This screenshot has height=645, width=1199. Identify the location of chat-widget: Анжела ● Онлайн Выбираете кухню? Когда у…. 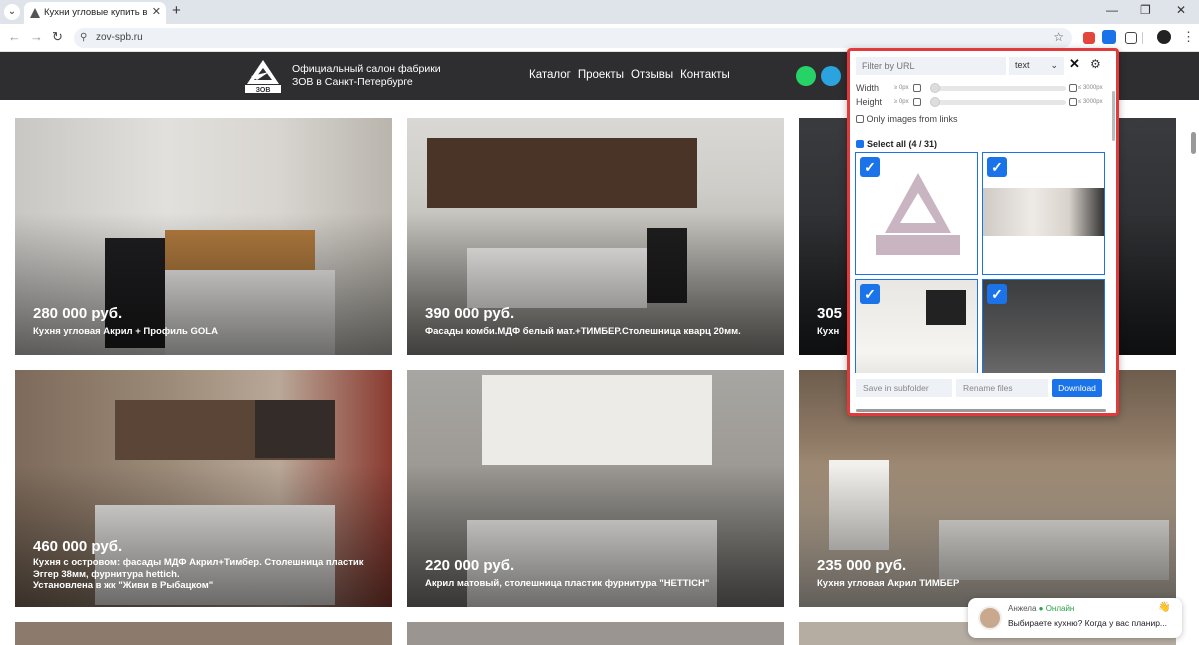
(1075, 618).